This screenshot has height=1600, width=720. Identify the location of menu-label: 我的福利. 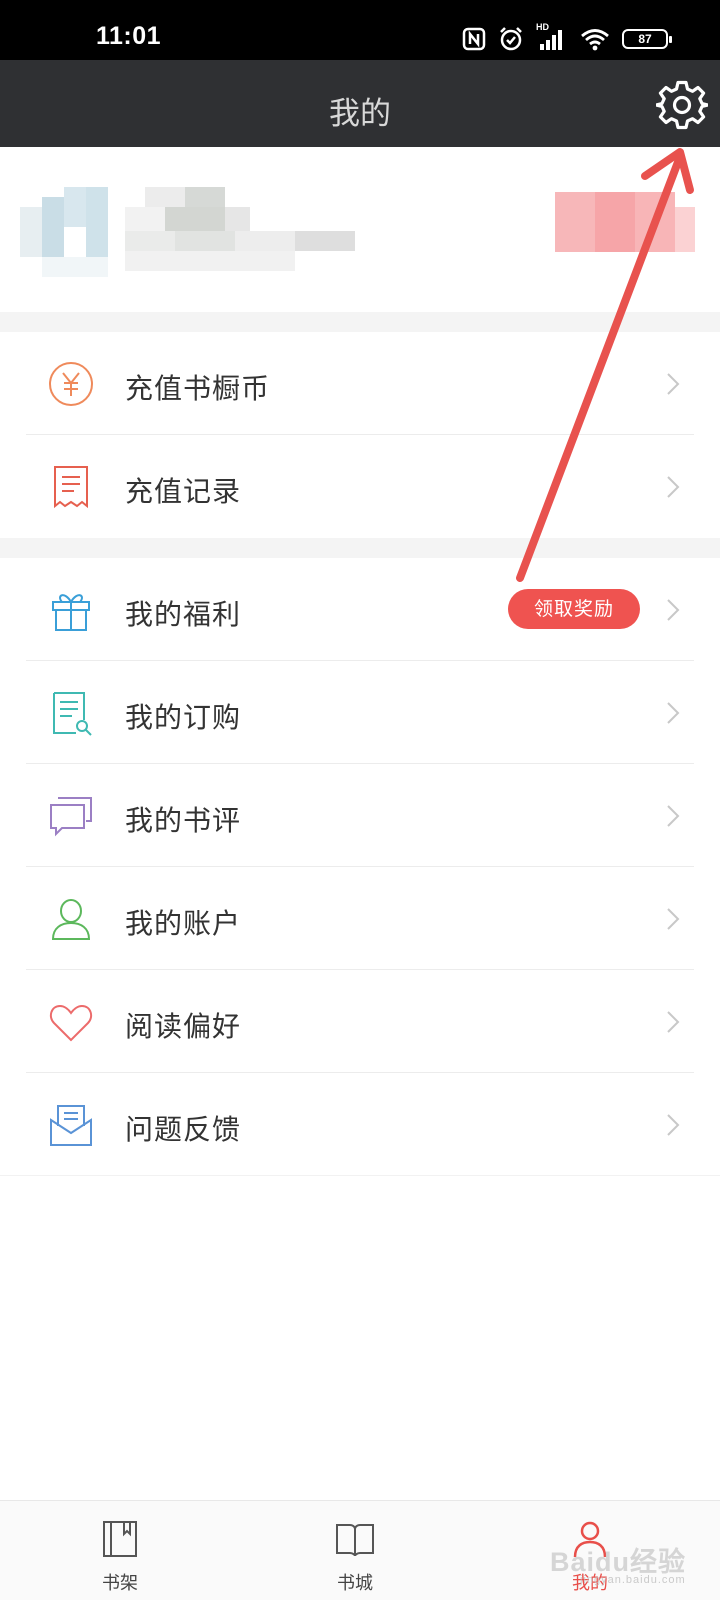
(183, 614).